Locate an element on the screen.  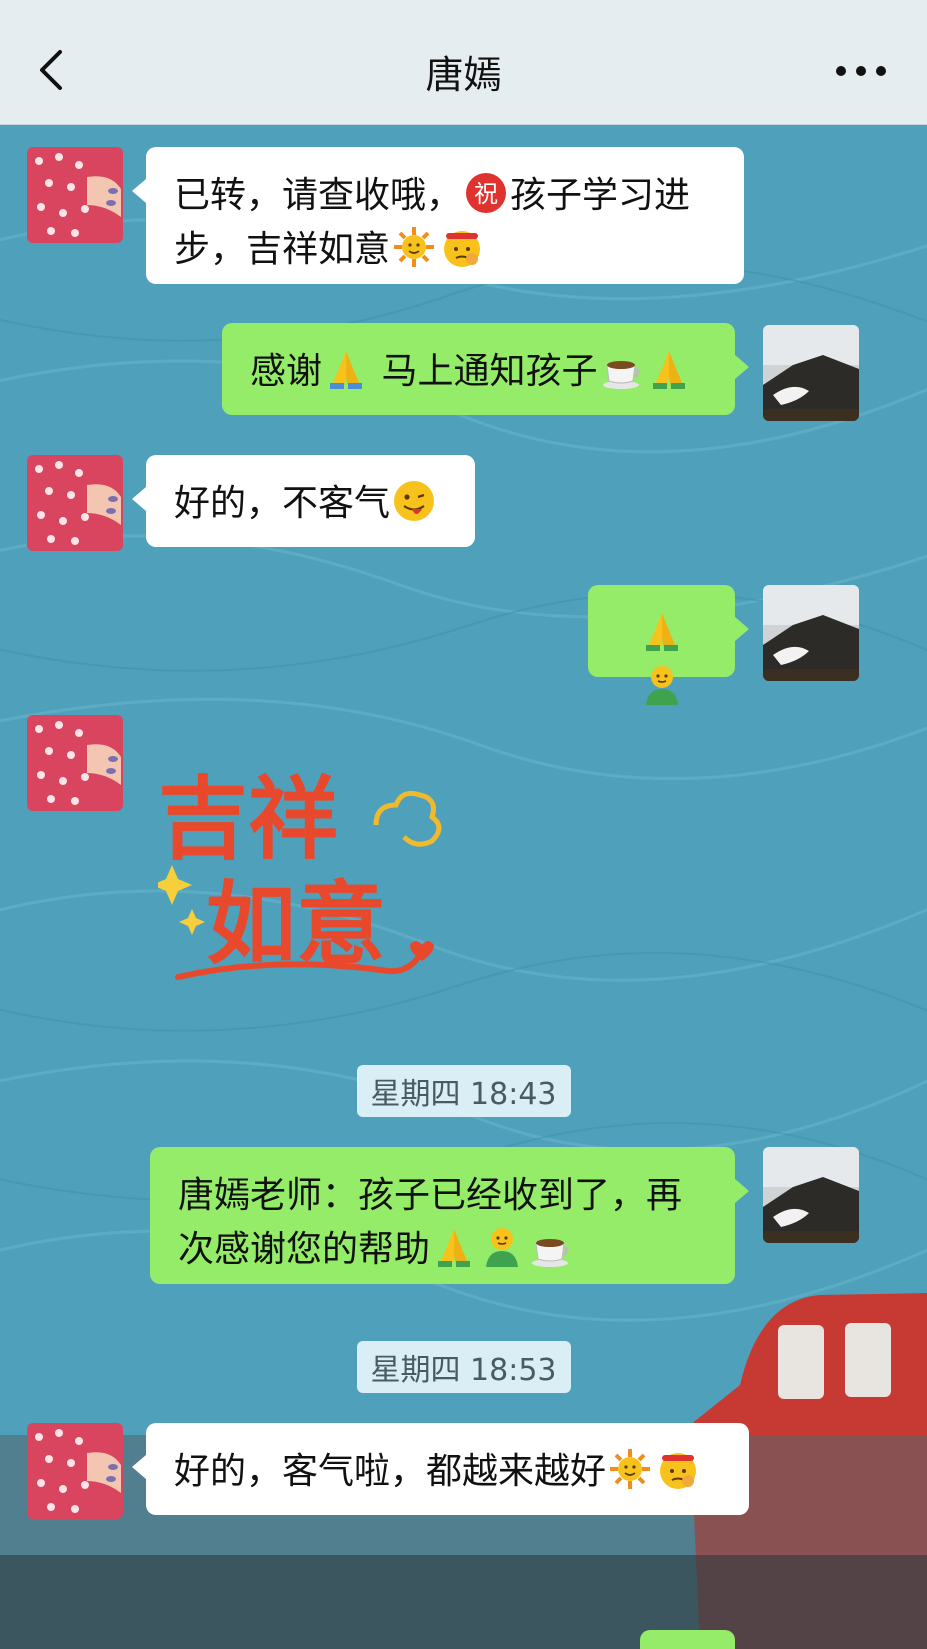
message-text: 次感谢您的帮助 is located at coordinates (304, 1249).